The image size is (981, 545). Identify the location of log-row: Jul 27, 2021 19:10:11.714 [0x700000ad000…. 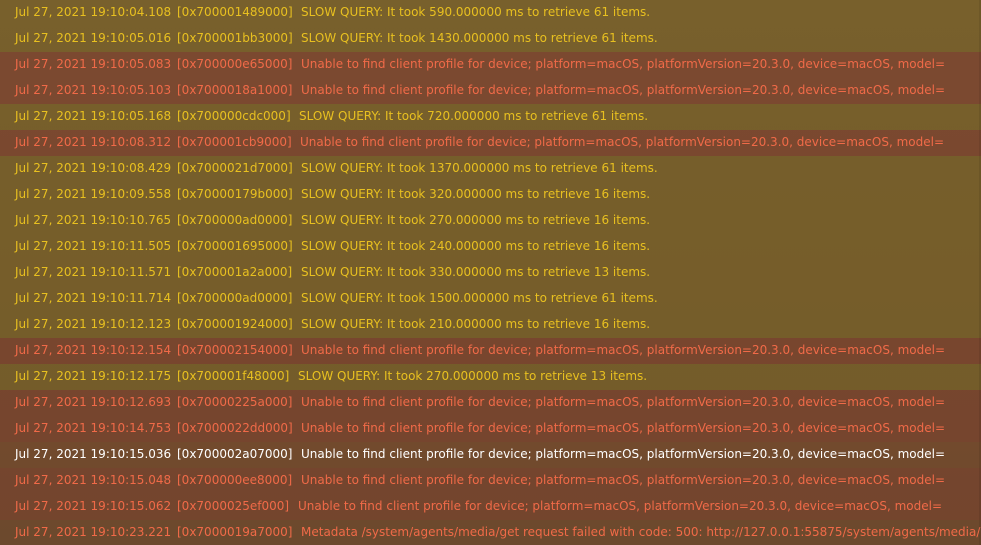
(490, 299).